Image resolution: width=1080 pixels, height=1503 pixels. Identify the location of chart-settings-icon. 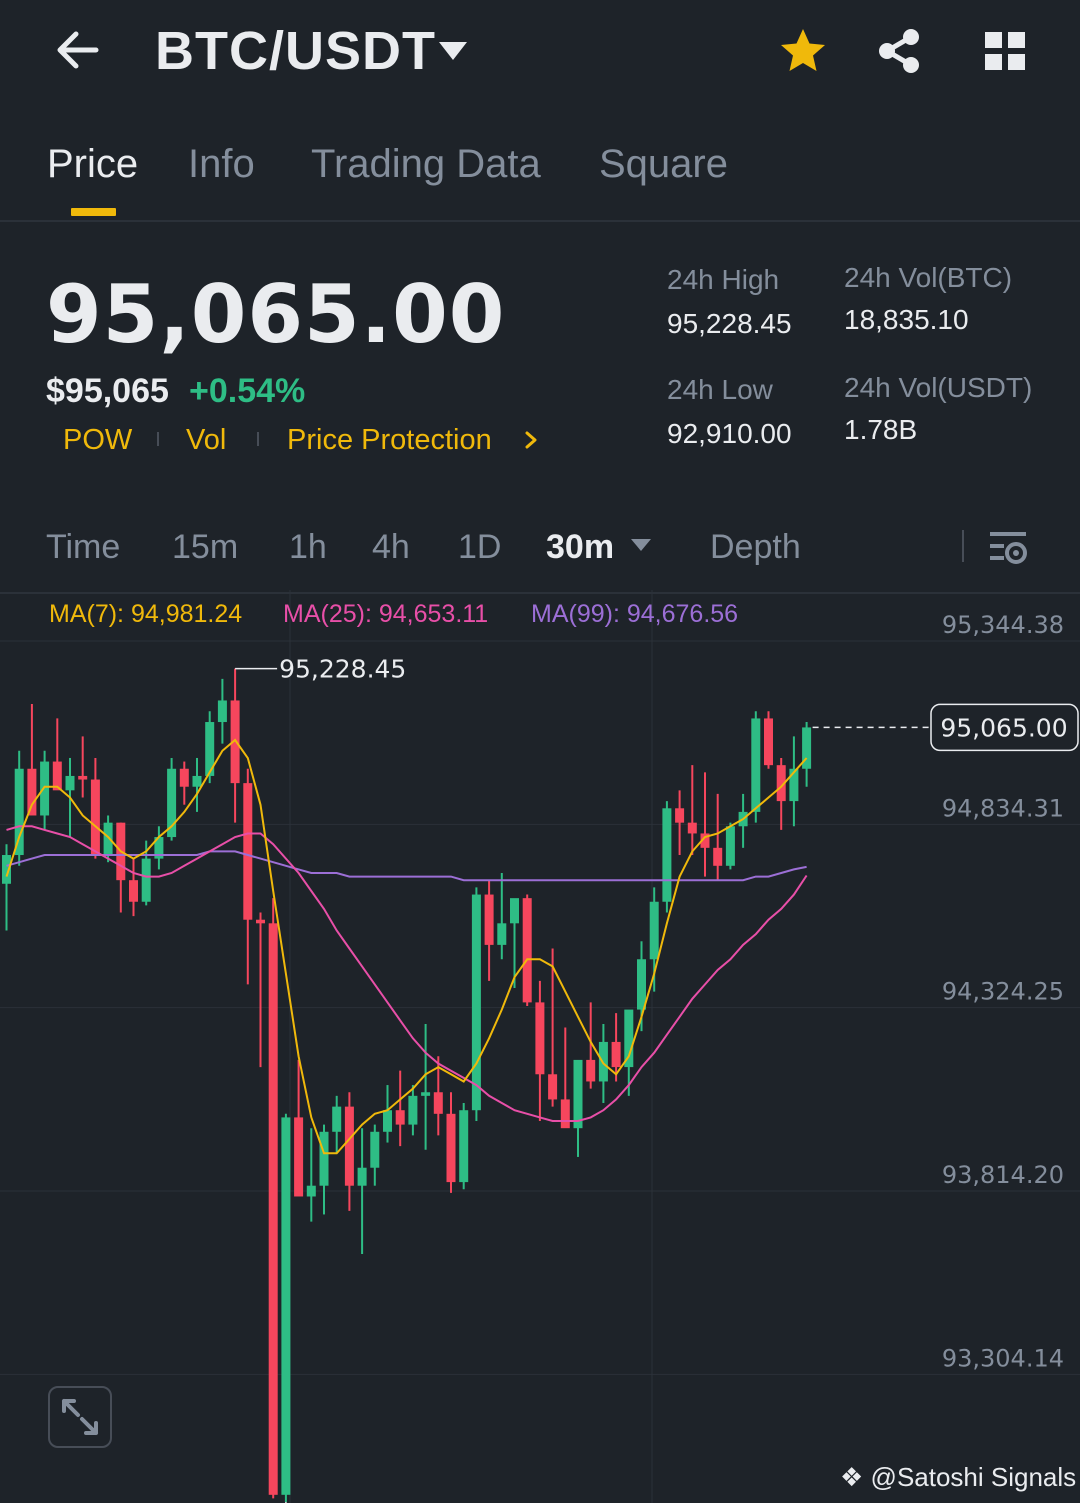
(1009, 548).